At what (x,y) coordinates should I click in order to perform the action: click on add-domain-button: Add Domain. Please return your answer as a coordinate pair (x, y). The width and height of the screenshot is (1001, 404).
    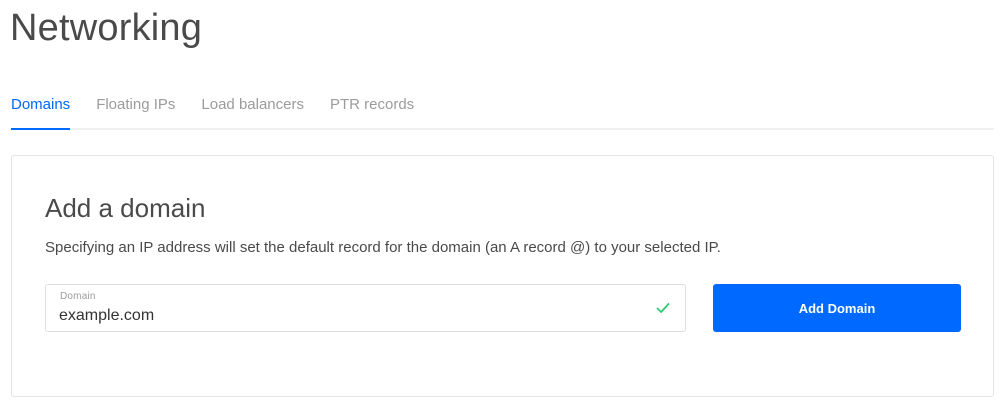
    Looking at the image, I should click on (837, 308).